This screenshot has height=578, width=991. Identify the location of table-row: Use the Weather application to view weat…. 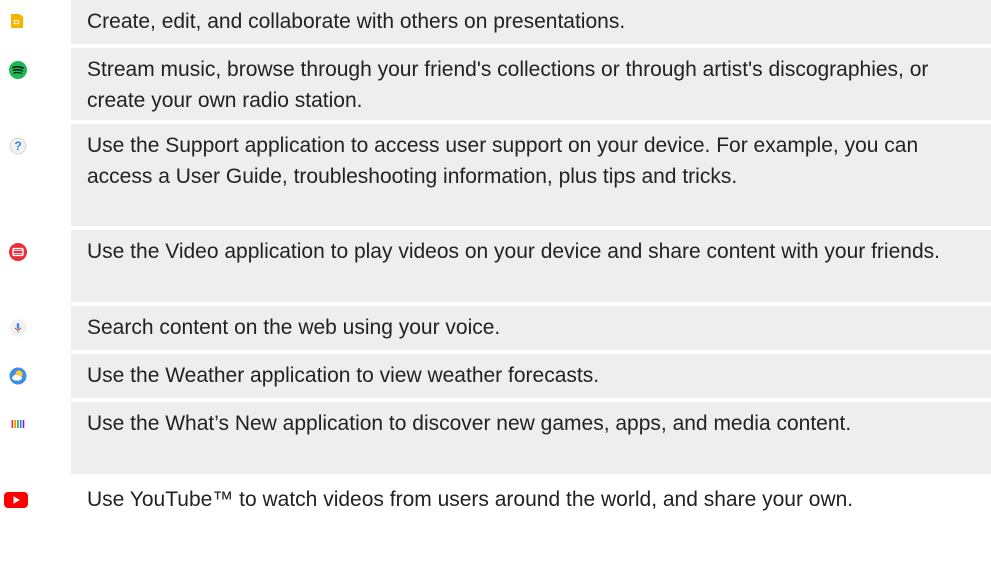
(495, 376).